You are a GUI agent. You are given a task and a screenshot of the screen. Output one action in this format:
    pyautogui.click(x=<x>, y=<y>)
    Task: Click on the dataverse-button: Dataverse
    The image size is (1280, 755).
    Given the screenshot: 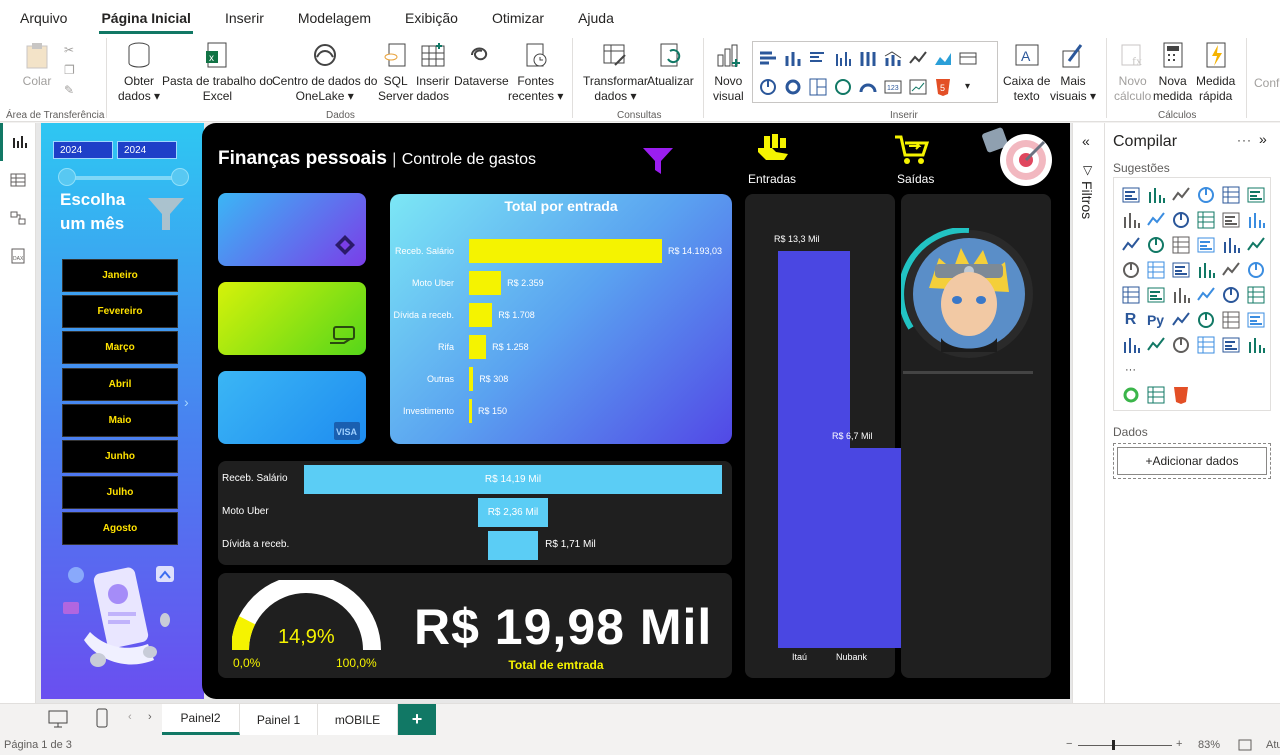 What is the action you would take?
    pyautogui.click(x=481, y=64)
    